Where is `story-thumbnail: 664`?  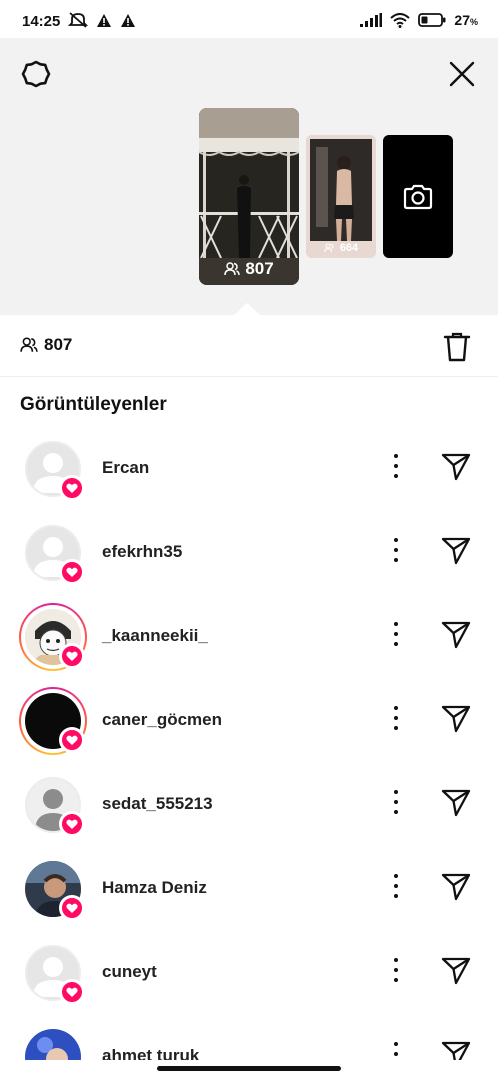 story-thumbnail: 664 is located at coordinates (341, 196).